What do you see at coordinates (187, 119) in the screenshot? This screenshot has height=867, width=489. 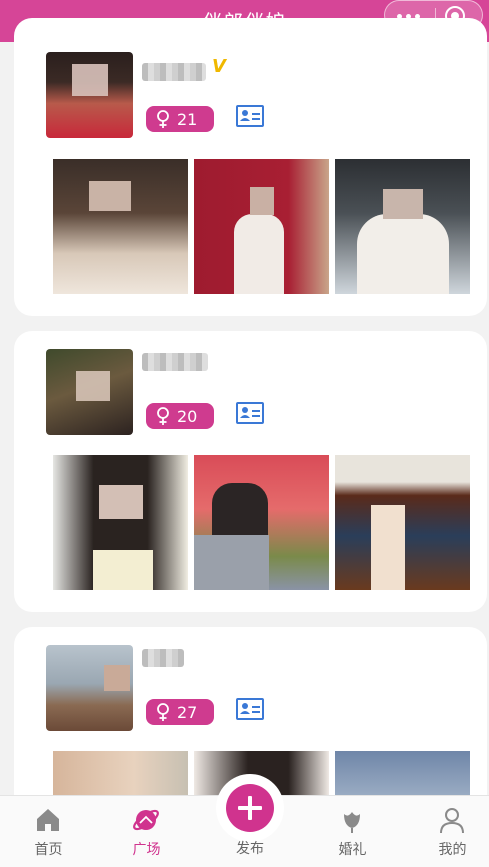 I see `age-value: 21` at bounding box center [187, 119].